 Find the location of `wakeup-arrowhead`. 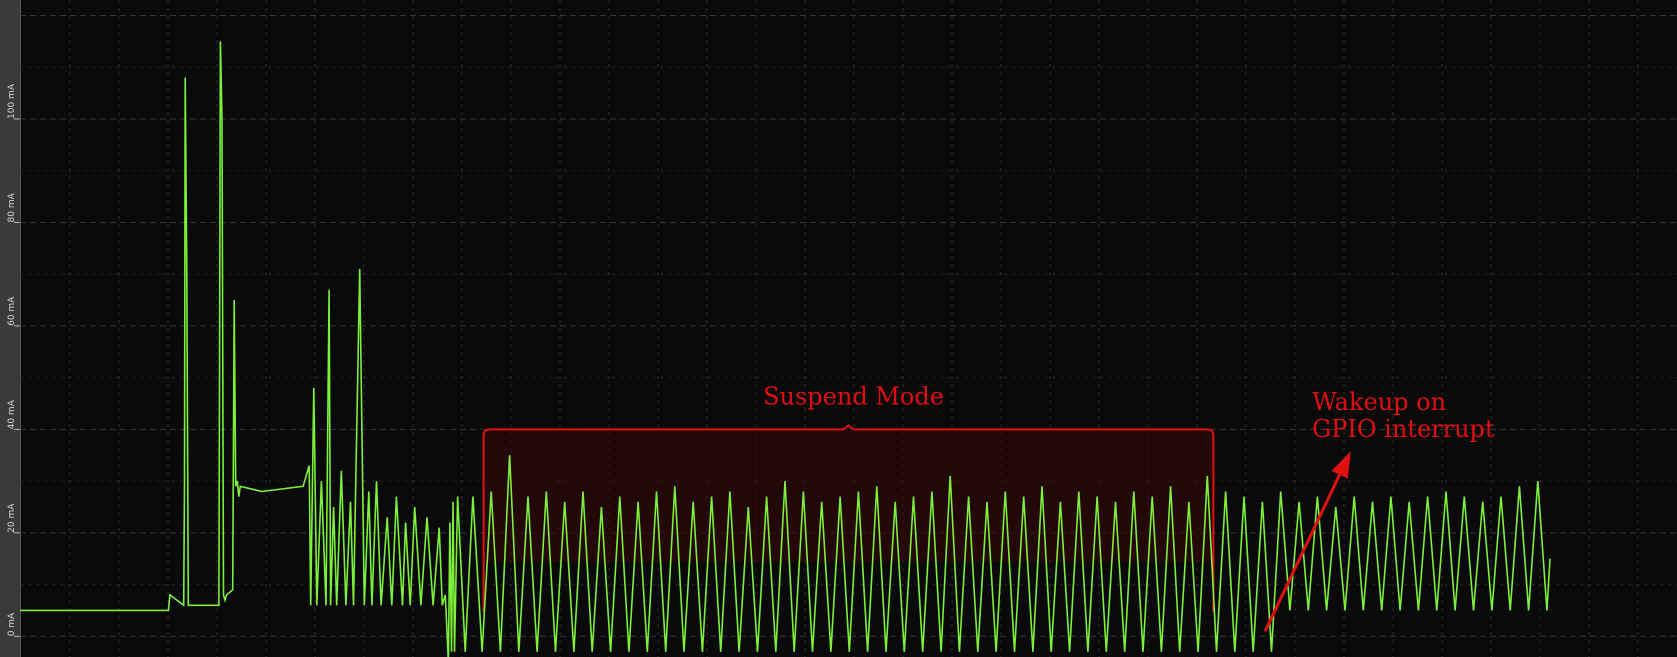

wakeup-arrowhead is located at coordinates (1341, 465).